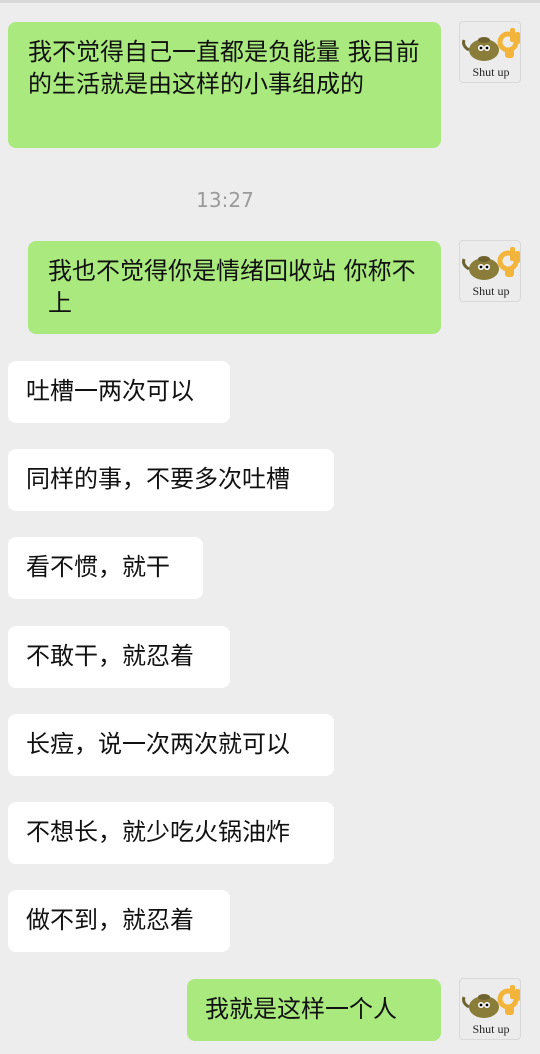  What do you see at coordinates (234, 287) in the screenshot?
I see `message-bubble-outgoing: 我也不觉得你是情绪回收站 你称不上` at bounding box center [234, 287].